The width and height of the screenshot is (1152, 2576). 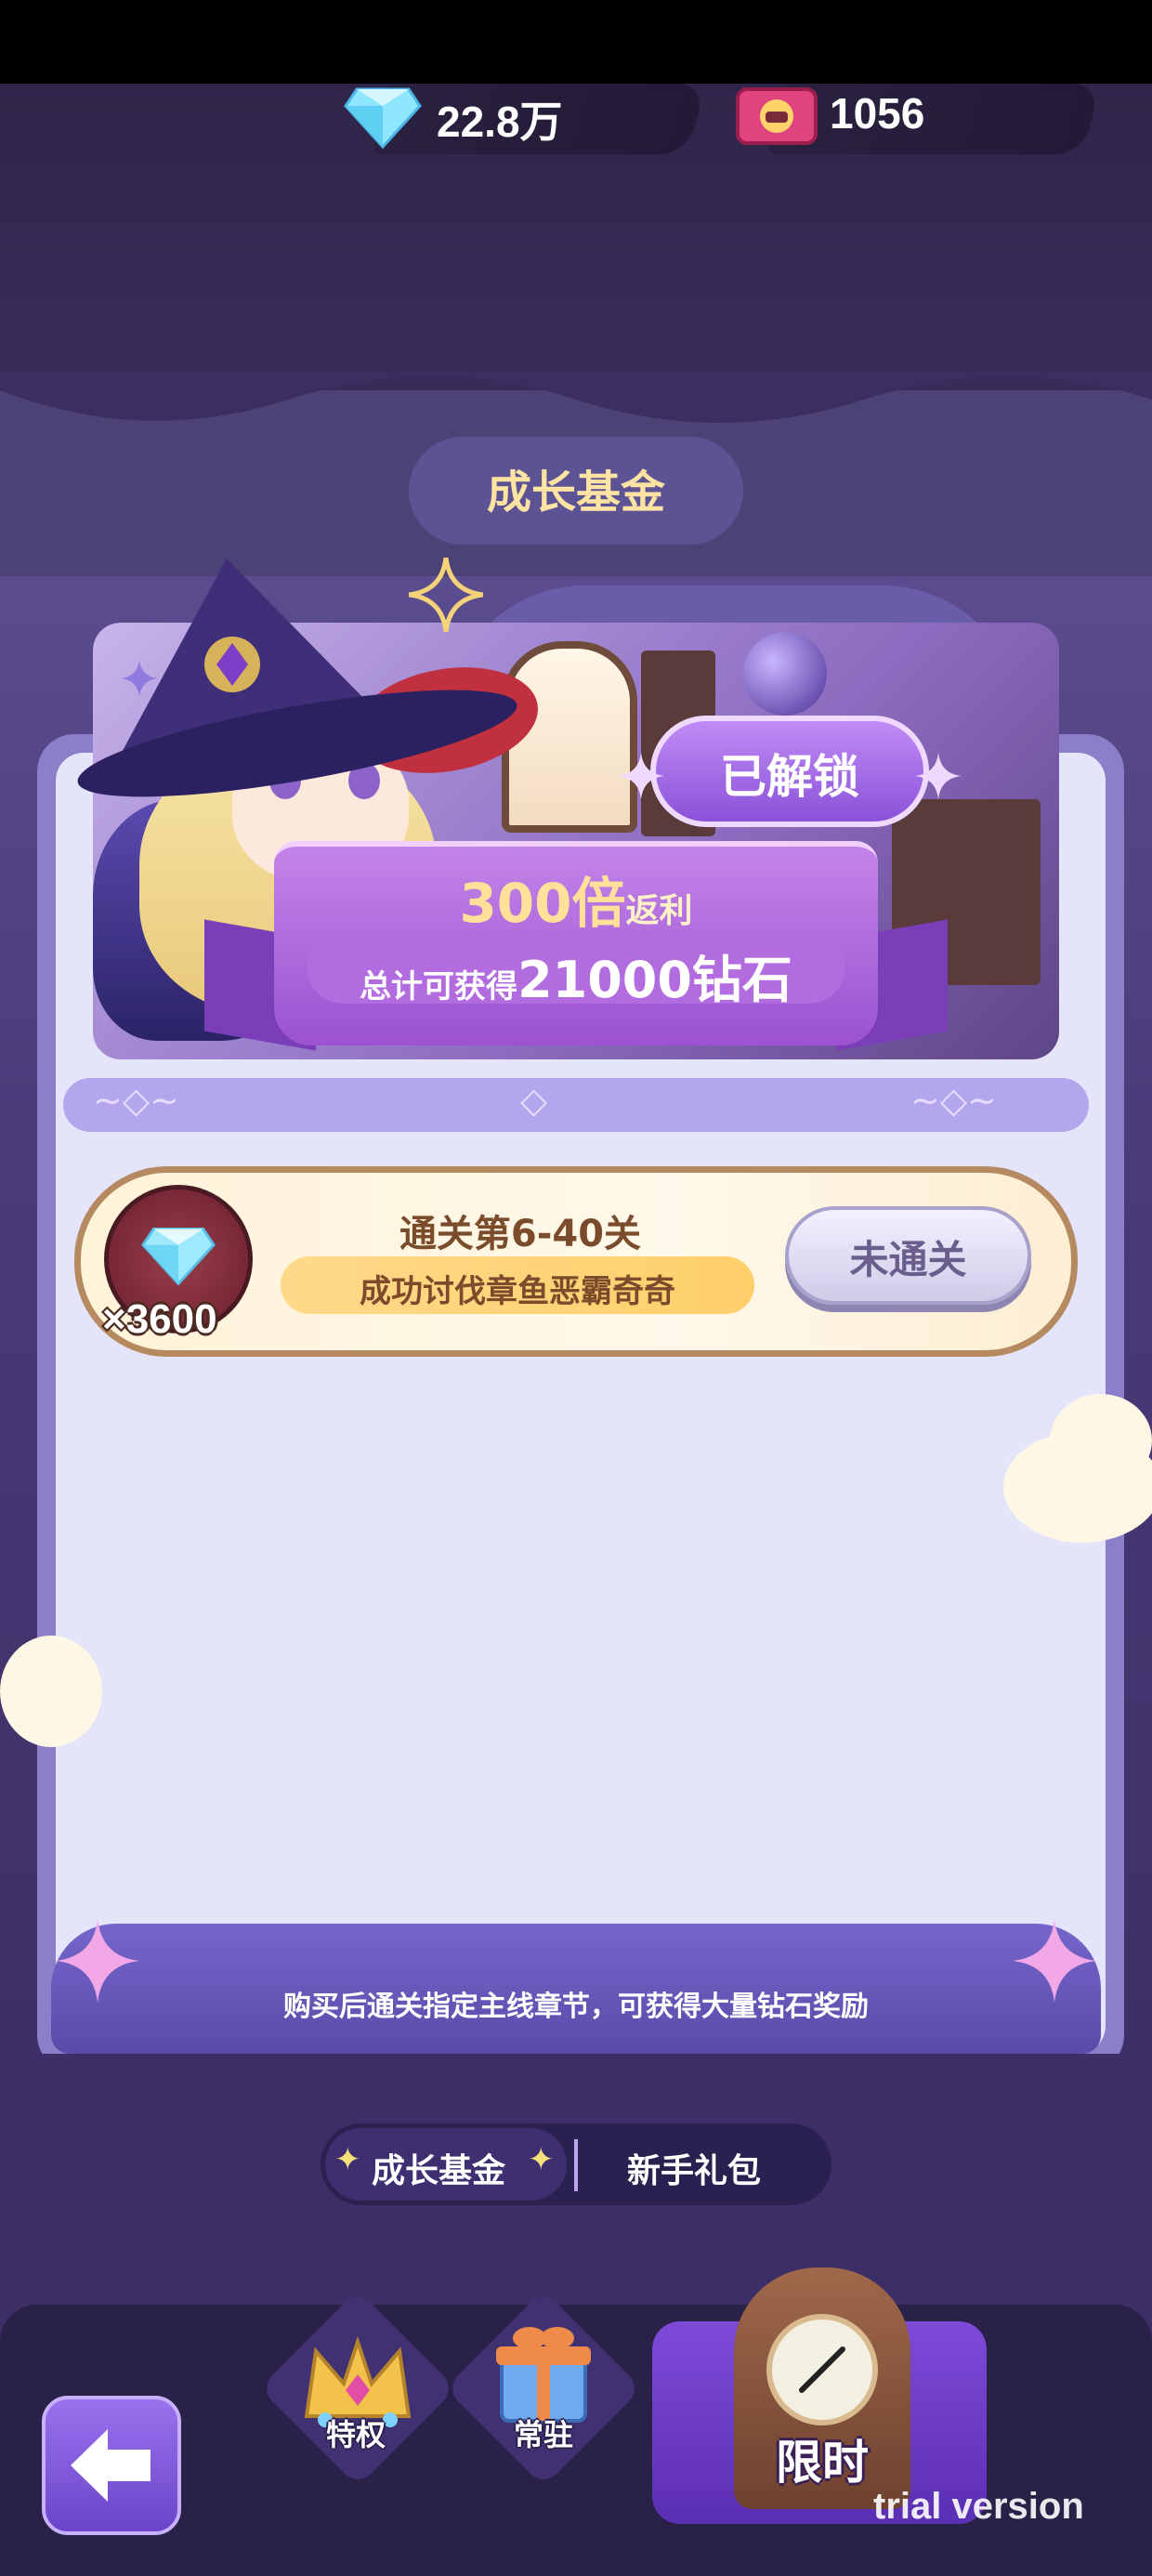 I want to click on total-reward-text: 总计可获得21000钻石, so click(x=576, y=975).